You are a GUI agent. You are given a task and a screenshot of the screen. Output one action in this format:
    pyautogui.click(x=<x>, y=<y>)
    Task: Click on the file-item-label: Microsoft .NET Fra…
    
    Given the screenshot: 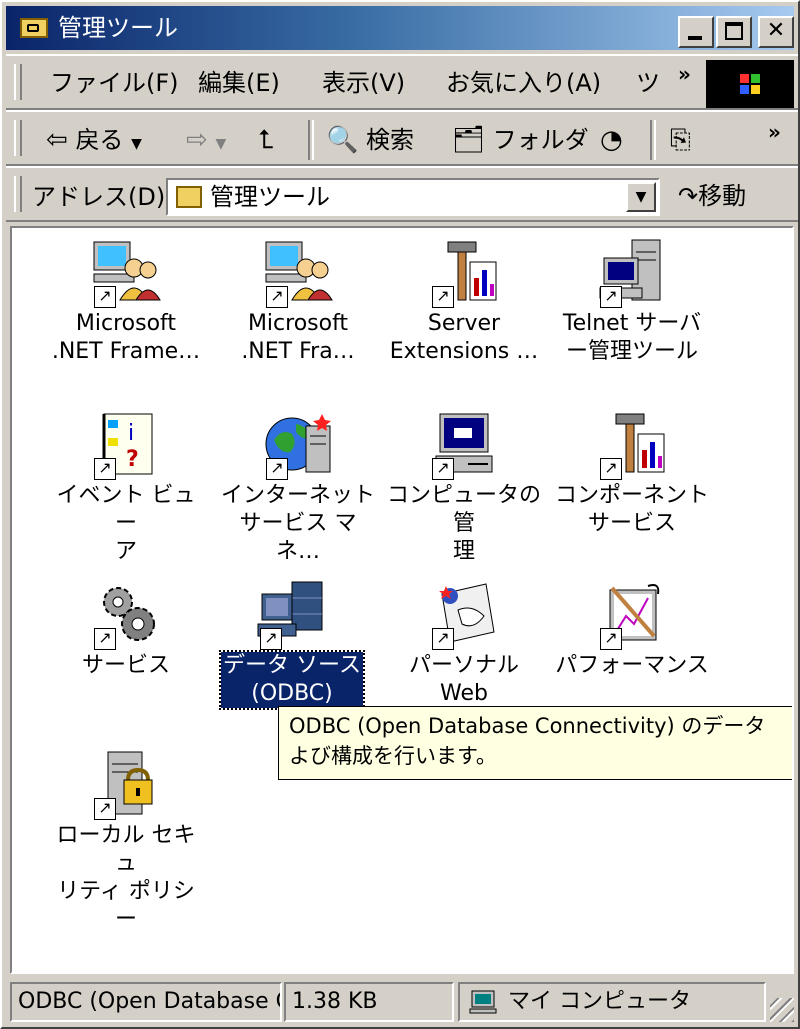 What is the action you would take?
    pyautogui.click(x=298, y=337)
    